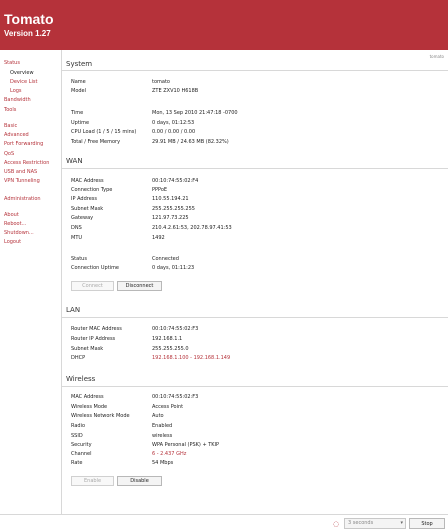 This screenshot has height=532, width=448. What do you see at coordinates (29, 19) in the screenshot?
I see `app-title: Tomato` at bounding box center [29, 19].